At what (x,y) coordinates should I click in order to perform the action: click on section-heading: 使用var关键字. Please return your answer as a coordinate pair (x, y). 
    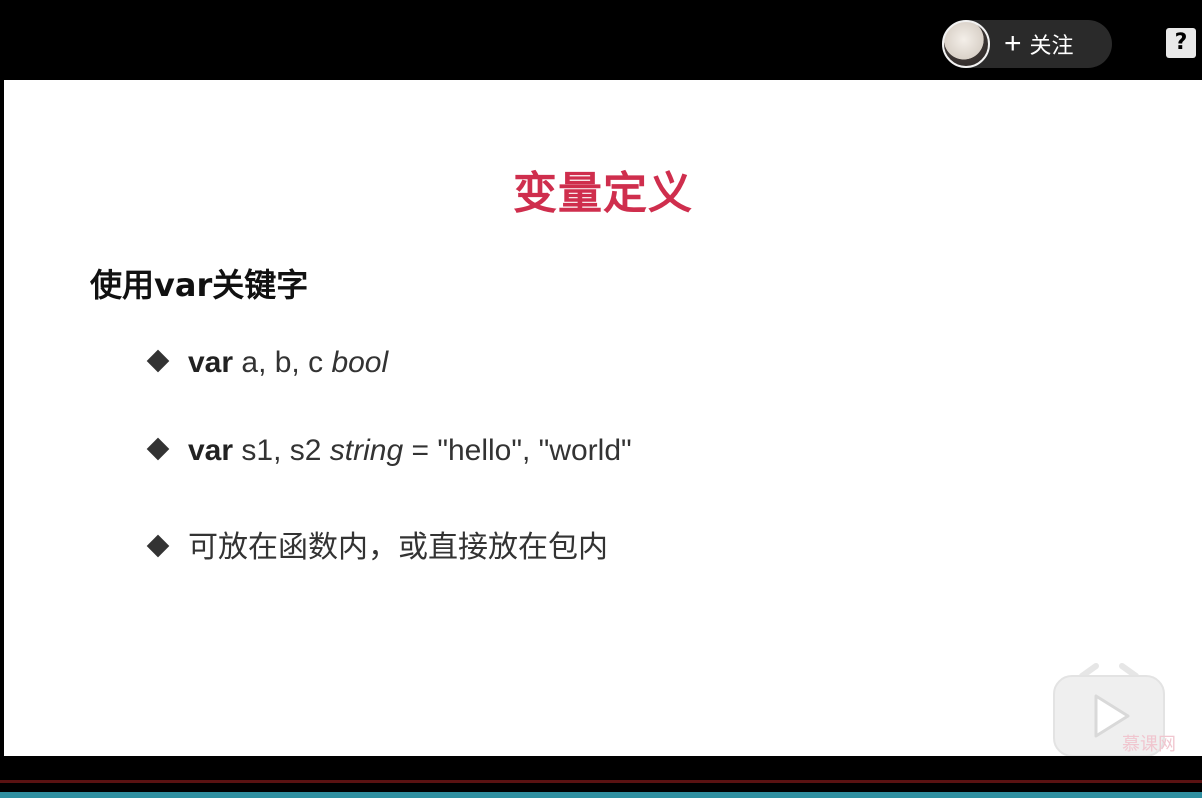
    Looking at the image, I should click on (199, 285).